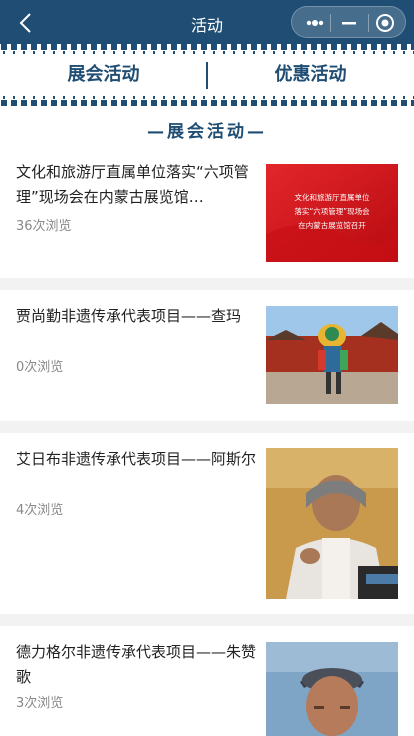  What do you see at coordinates (136, 664) in the screenshot?
I see `article-title: 德力格尔非遗传承代表项目——朱赞歌` at bounding box center [136, 664].